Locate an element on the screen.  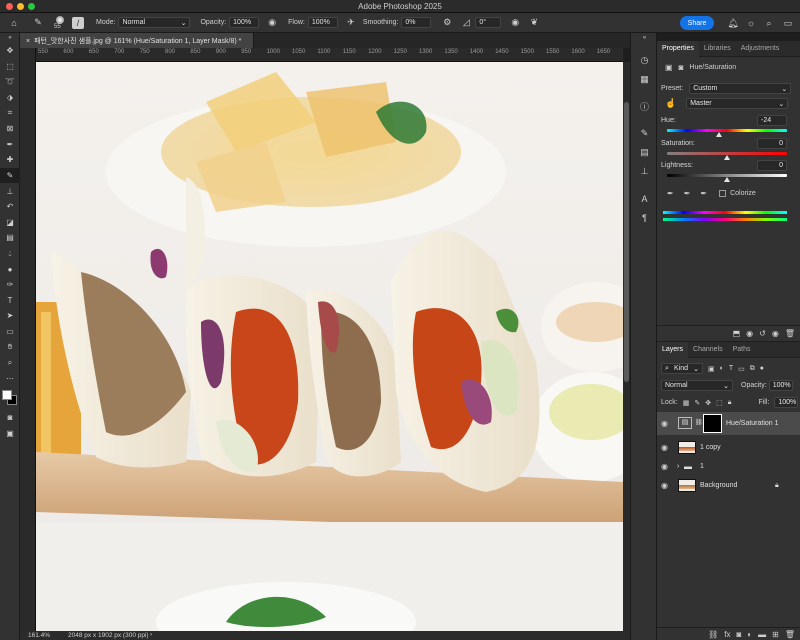
more-tools-icon: ⋯ is located at coordinates (10, 378).